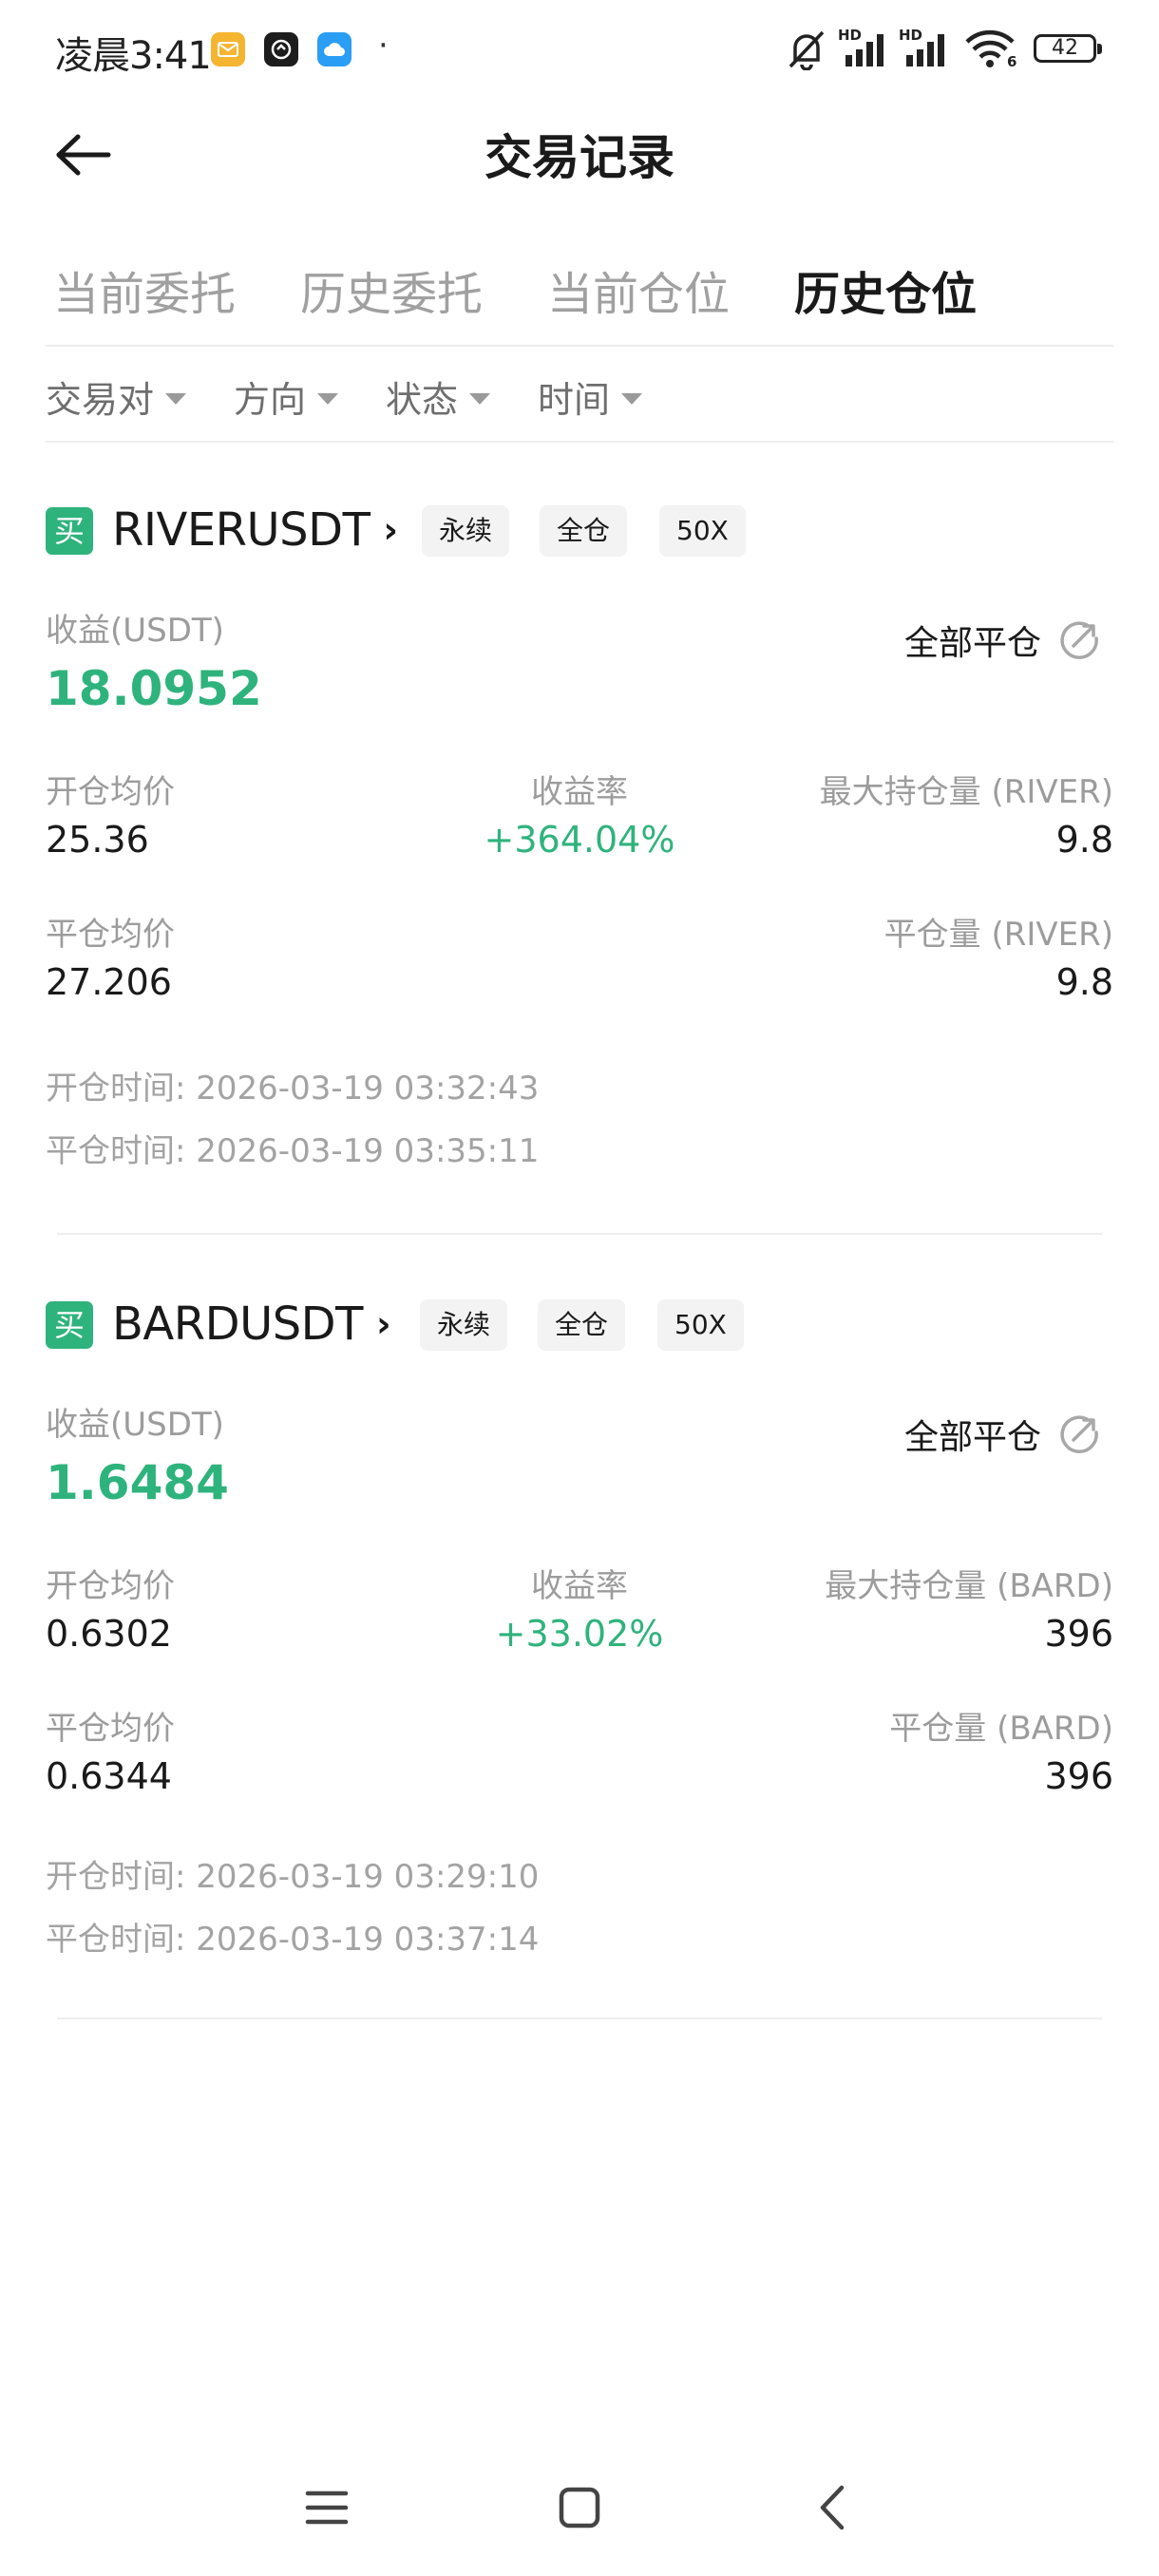  Describe the element at coordinates (927, 50) in the screenshot. I see `signal-icon-2: HD` at that location.